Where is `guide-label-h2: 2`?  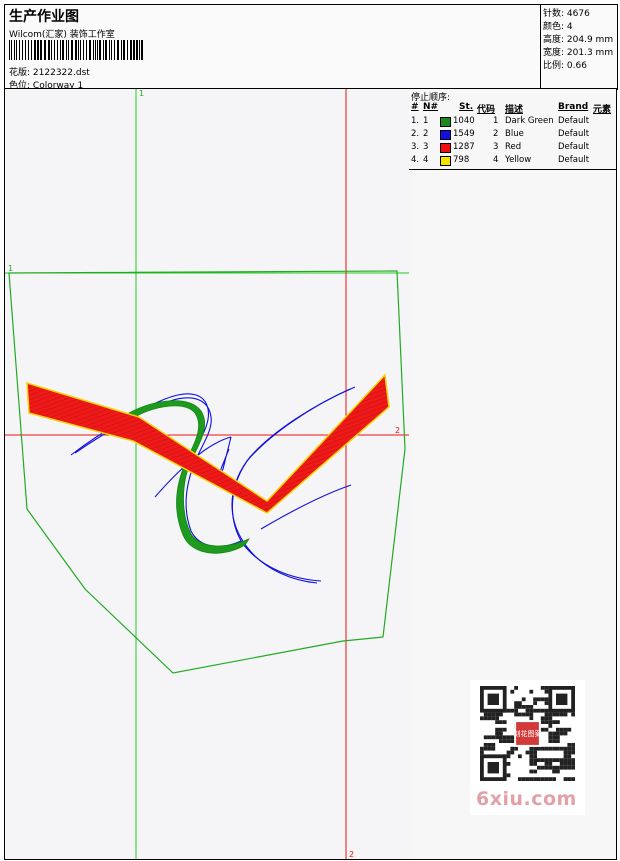
guide-label-h2: 2 is located at coordinates (397, 430).